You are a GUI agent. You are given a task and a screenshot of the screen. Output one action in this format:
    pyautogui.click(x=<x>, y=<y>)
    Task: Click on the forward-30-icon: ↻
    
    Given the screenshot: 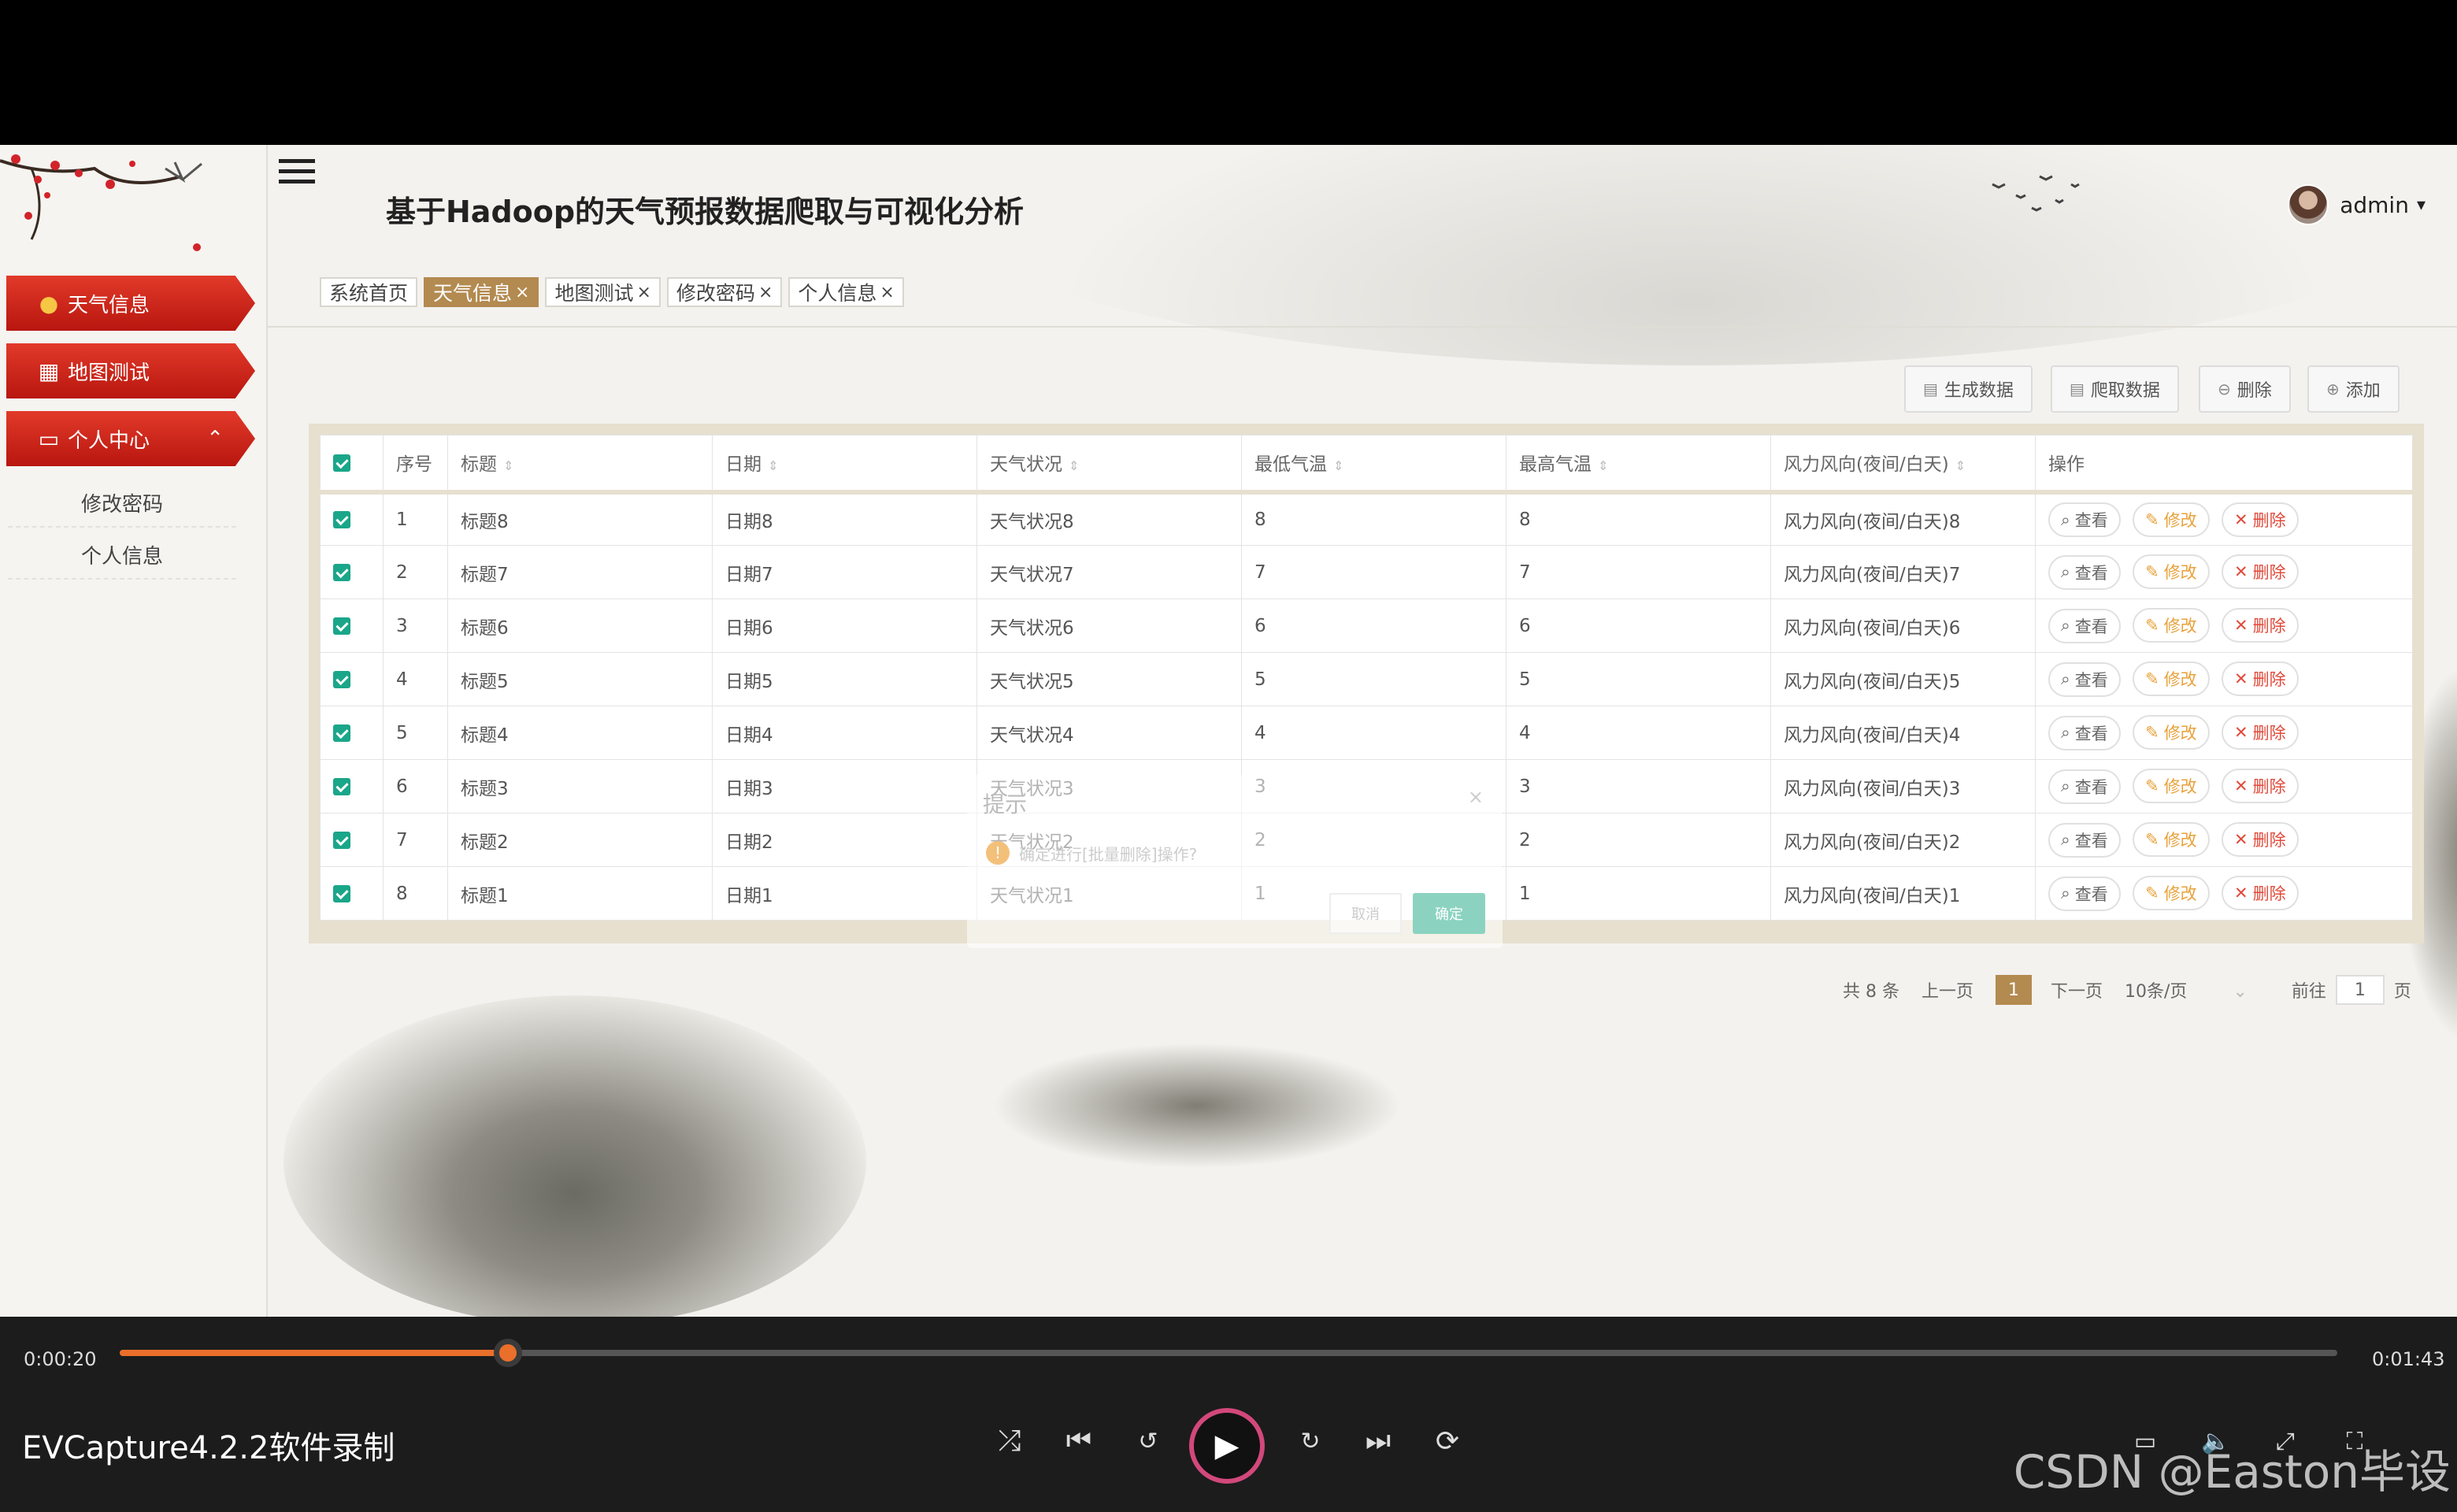 What is the action you would take?
    pyautogui.click(x=1310, y=1441)
    